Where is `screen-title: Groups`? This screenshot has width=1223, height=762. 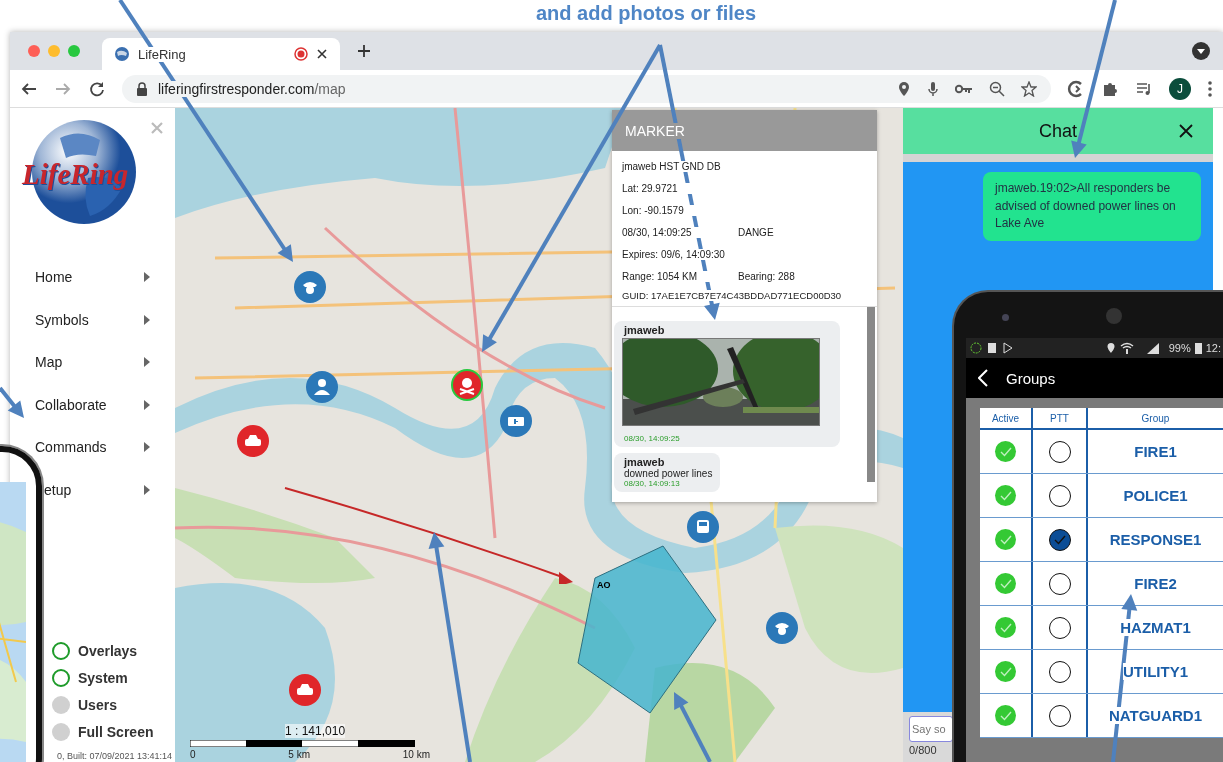 screen-title: Groups is located at coordinates (1031, 378).